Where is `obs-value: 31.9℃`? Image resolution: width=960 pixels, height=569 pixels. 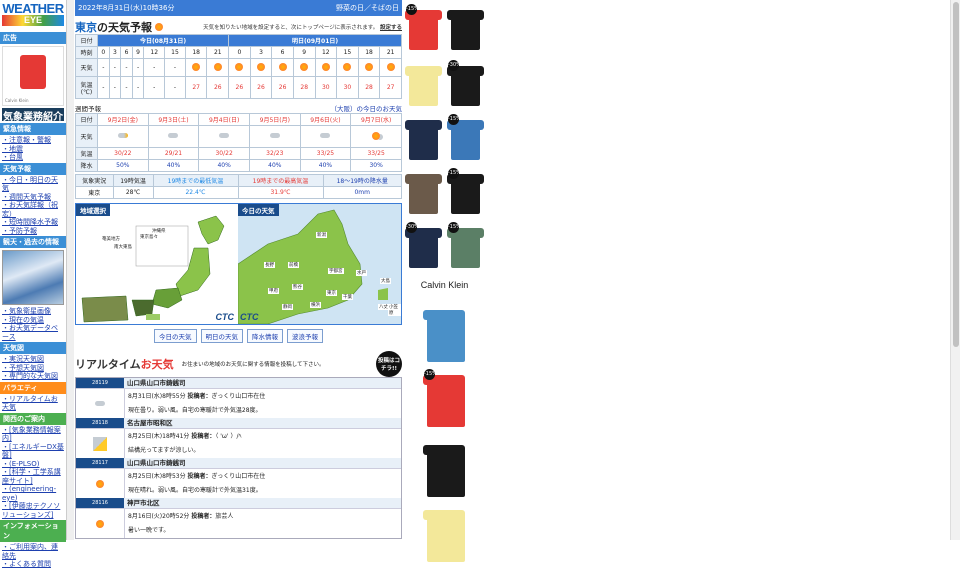 obs-value: 31.9℃ is located at coordinates (280, 192).